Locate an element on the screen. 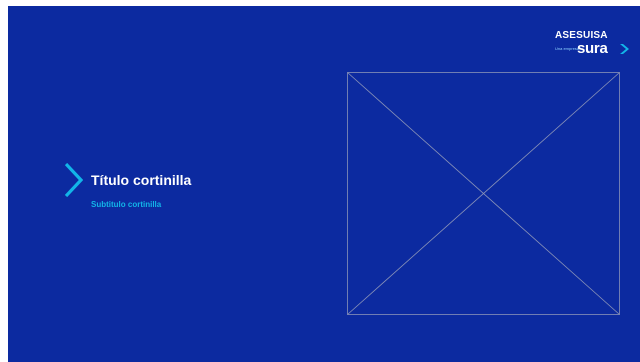 The width and height of the screenshot is (640, 362). slide-subtitle: Subtitulo cortinilla is located at coordinates (126, 204).